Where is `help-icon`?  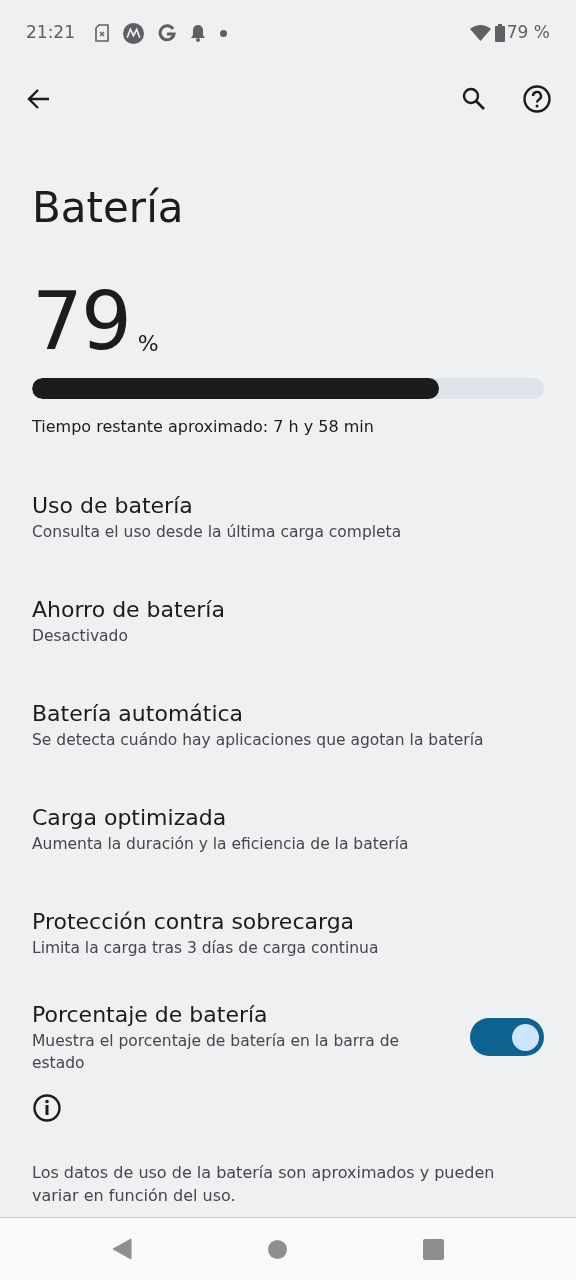 help-icon is located at coordinates (537, 99).